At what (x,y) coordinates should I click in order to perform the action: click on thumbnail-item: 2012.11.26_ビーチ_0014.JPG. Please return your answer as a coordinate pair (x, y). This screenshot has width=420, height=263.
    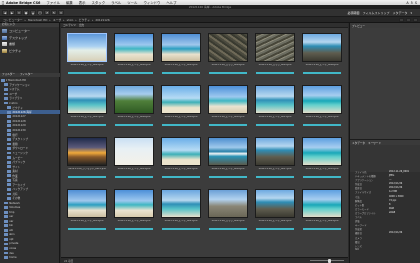
    Looking at the image, I should click on (134, 160).